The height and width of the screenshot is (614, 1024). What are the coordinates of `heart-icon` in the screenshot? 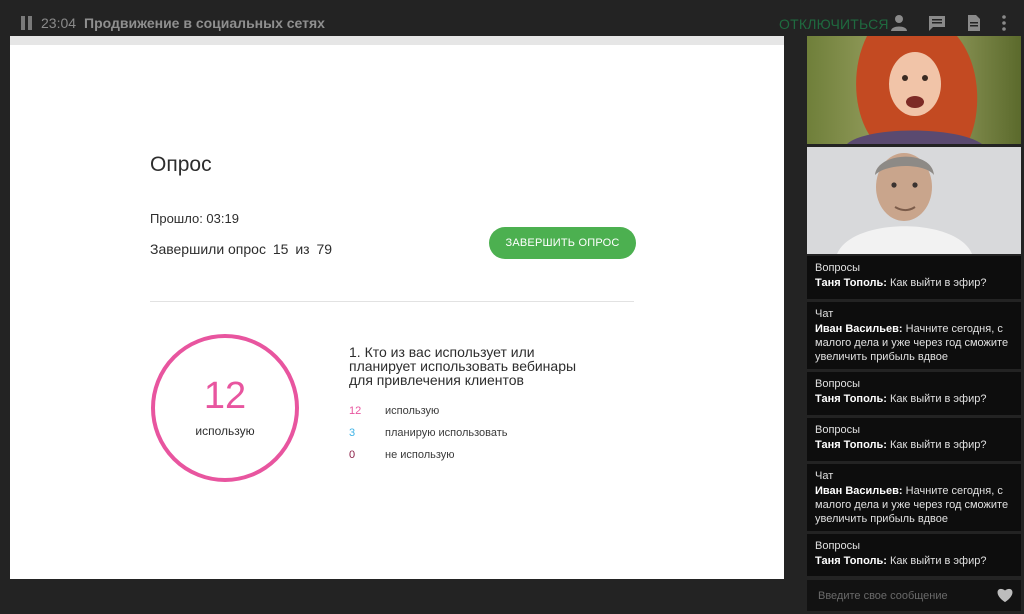 It's located at (1005, 595).